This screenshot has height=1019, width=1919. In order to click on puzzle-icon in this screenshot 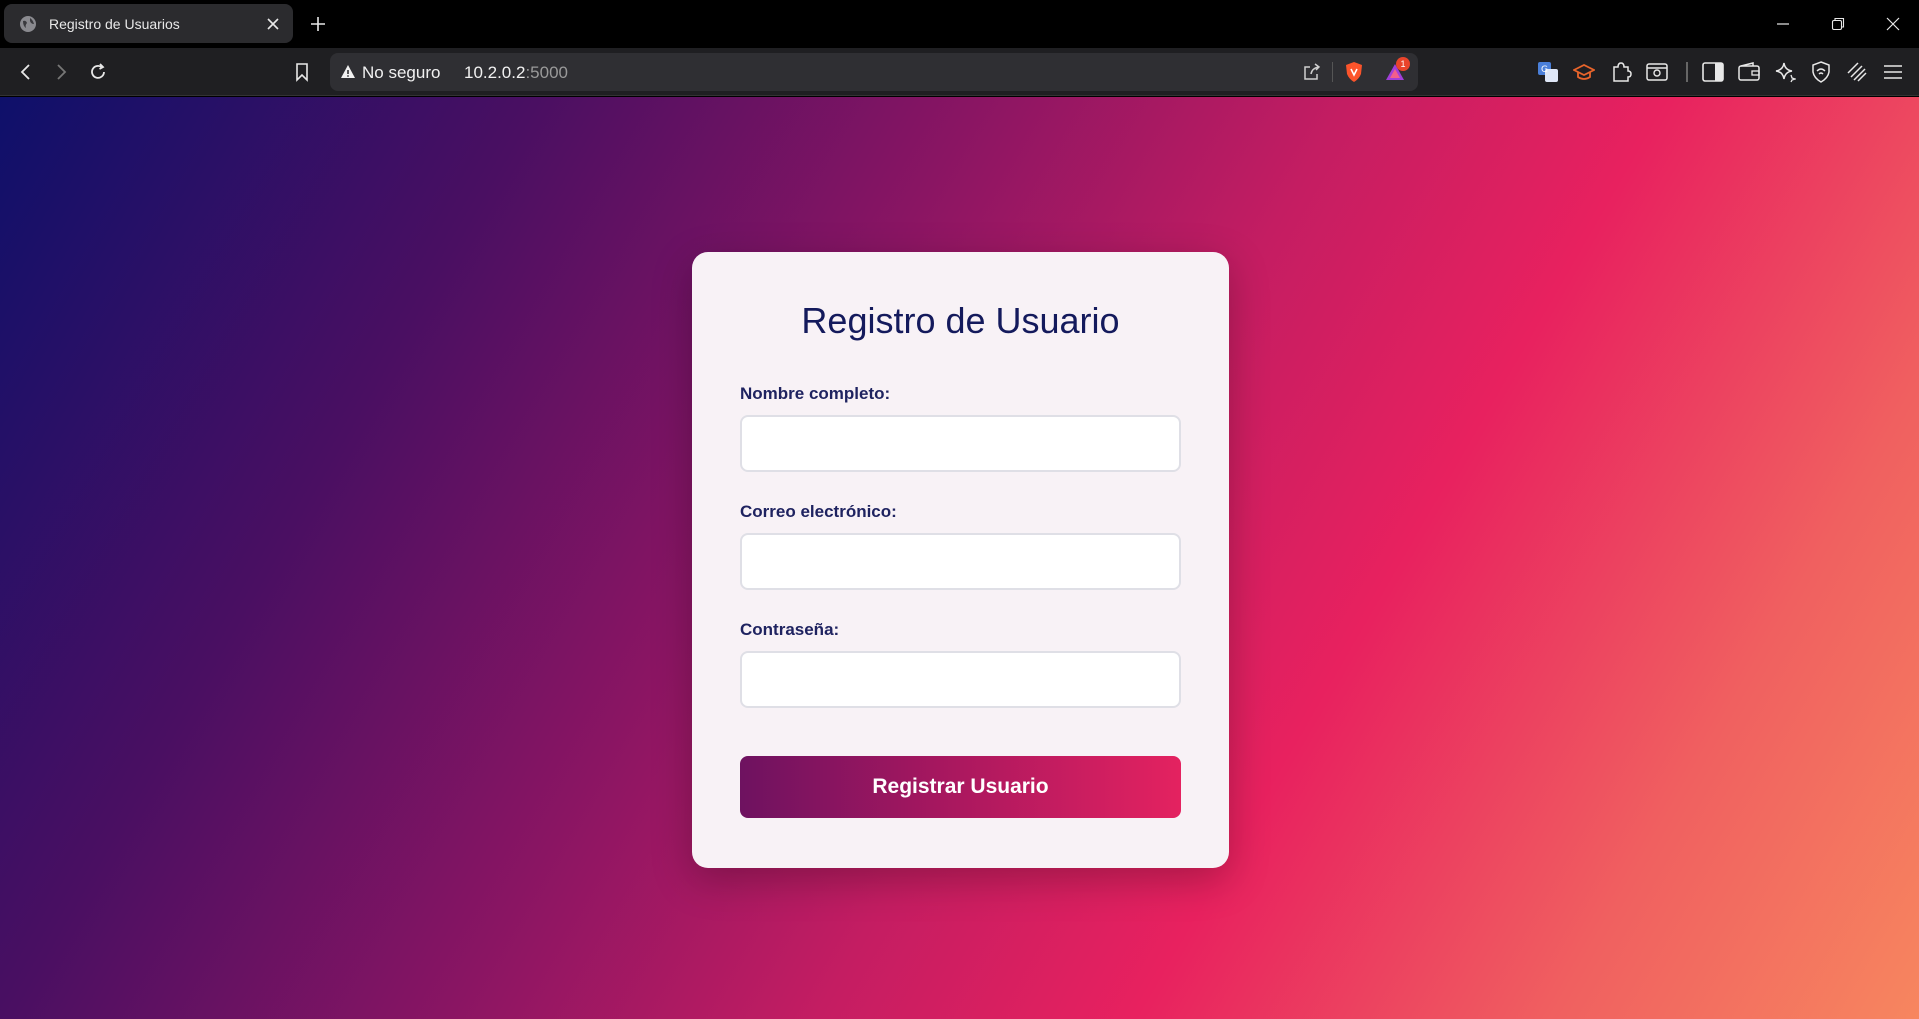, I will do `click(1621, 72)`.